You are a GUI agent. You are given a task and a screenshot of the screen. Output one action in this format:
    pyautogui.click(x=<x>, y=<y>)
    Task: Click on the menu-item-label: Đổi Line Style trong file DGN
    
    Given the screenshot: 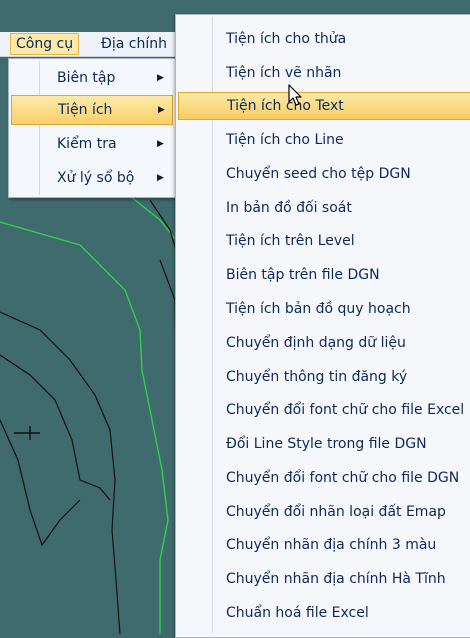 What is the action you would take?
    pyautogui.click(x=326, y=444)
    